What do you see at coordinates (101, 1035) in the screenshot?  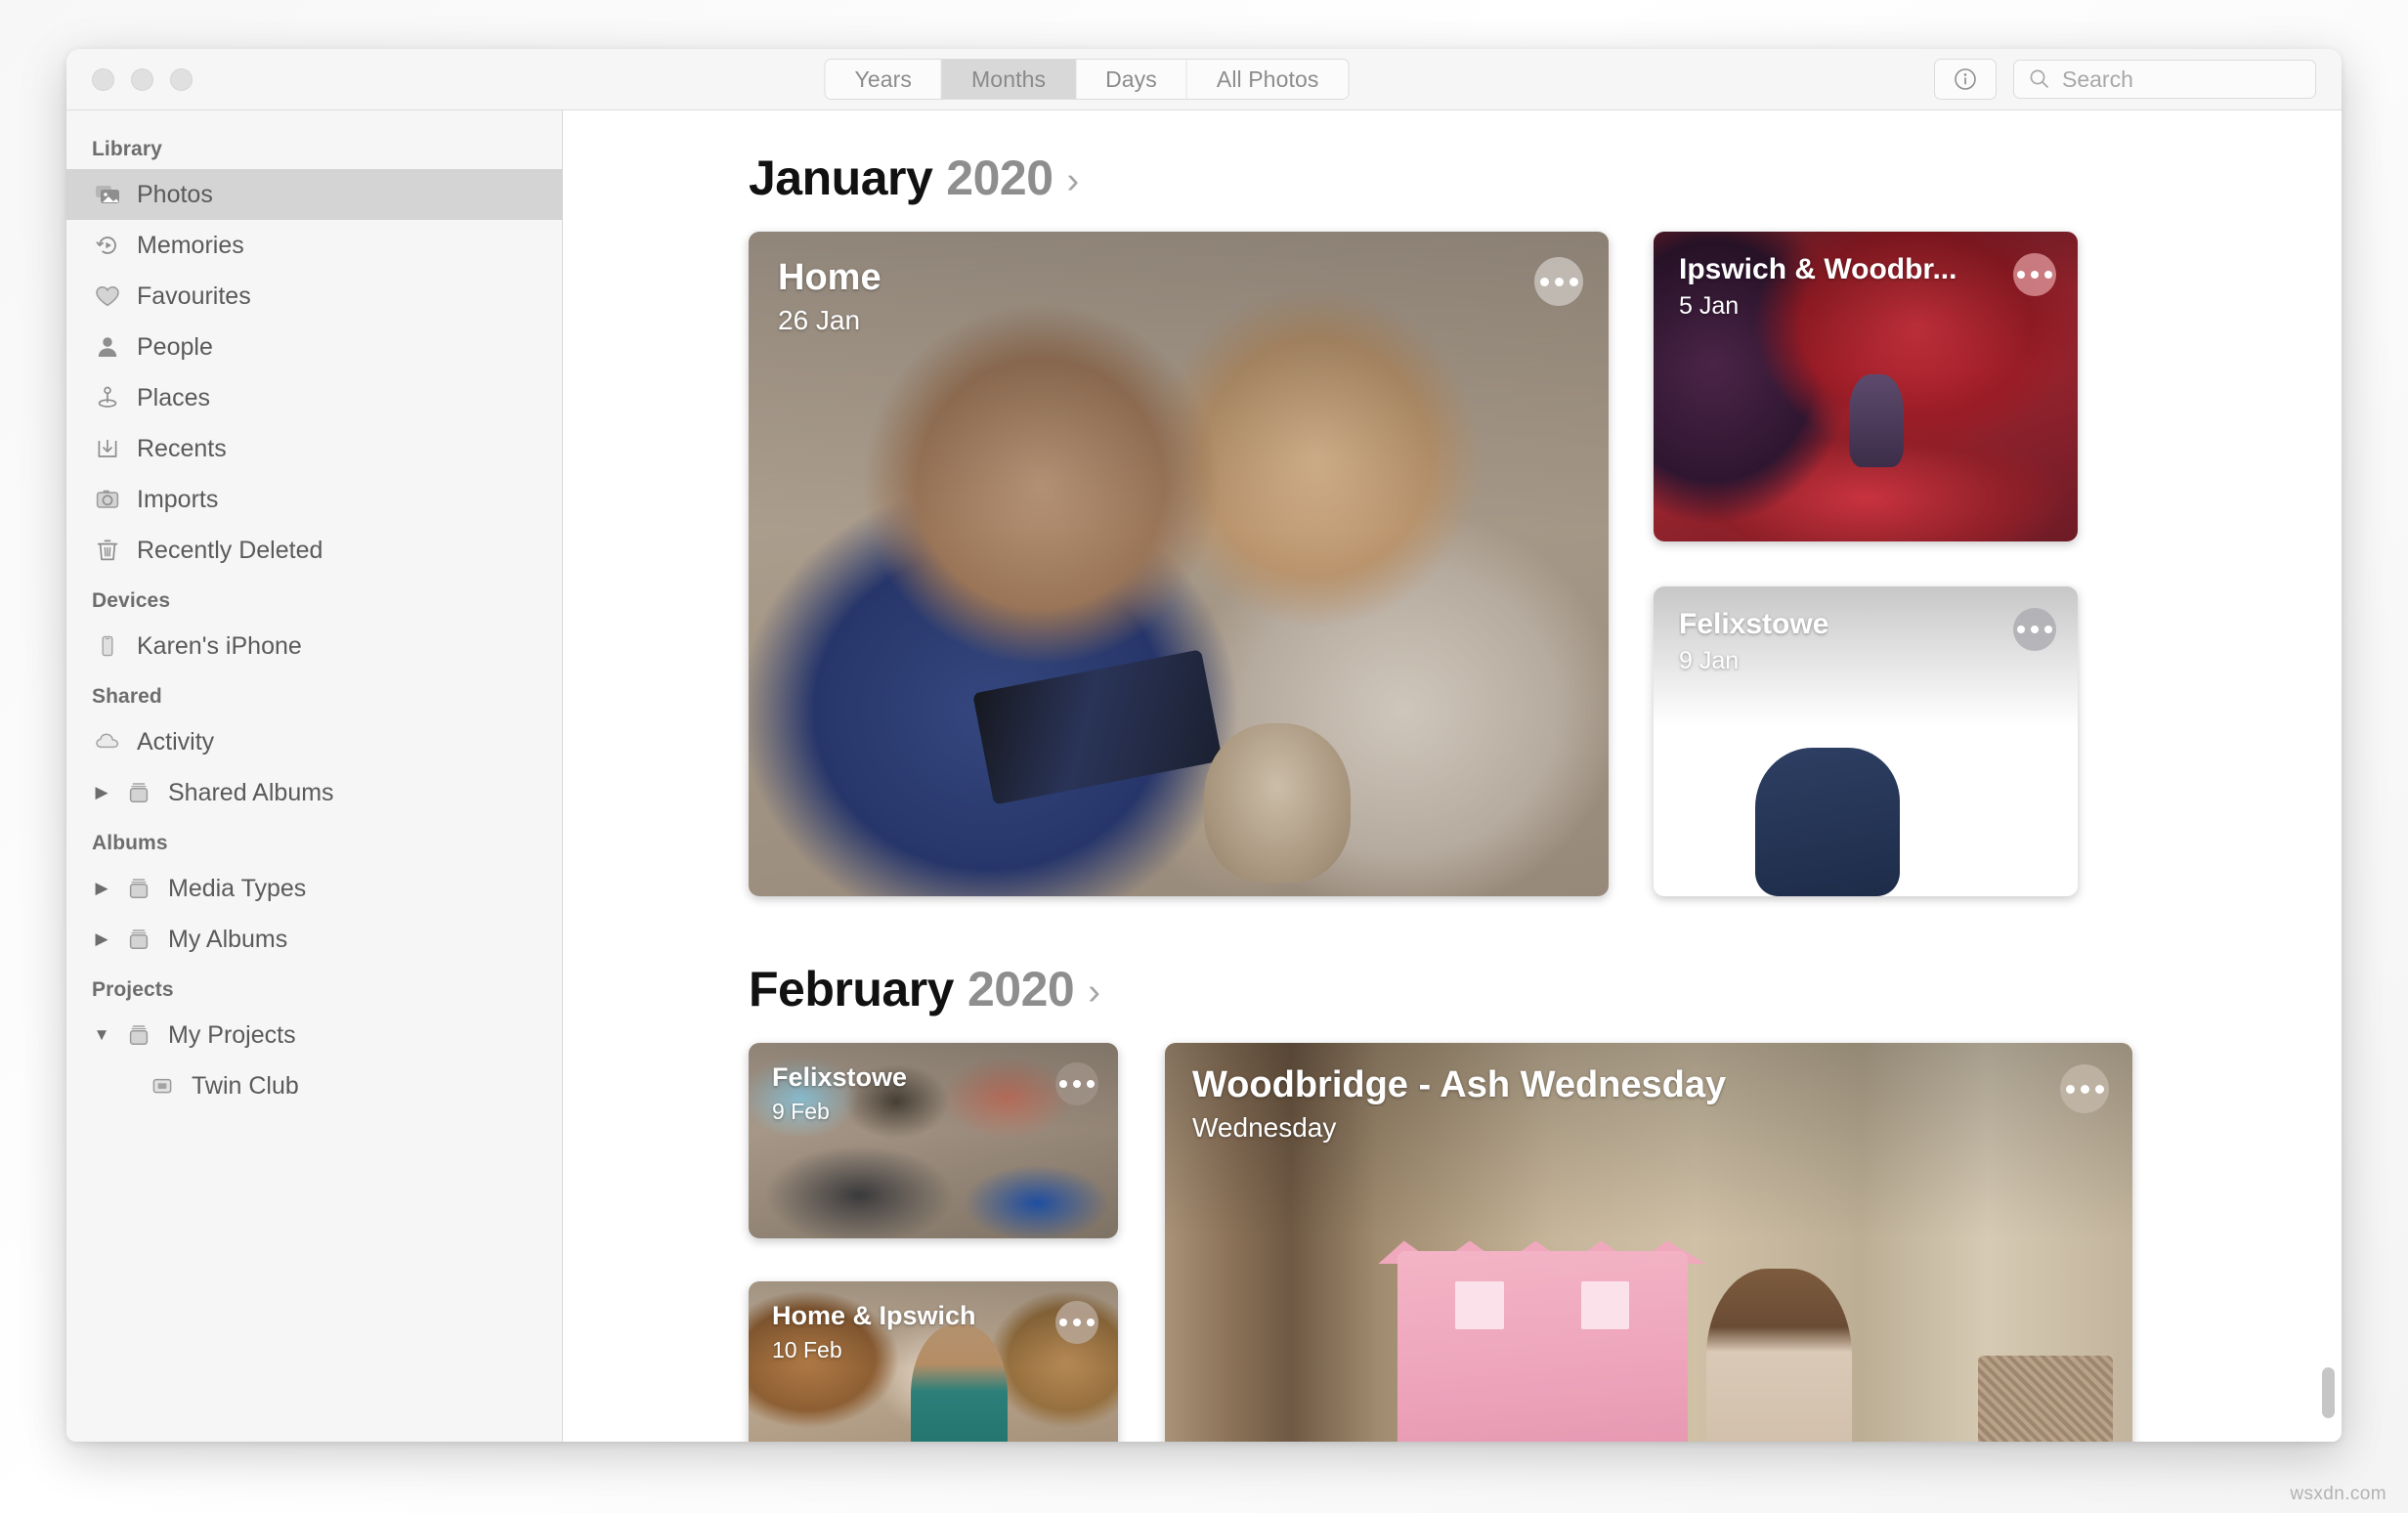 I see `chevron-down-icon: ▼` at bounding box center [101, 1035].